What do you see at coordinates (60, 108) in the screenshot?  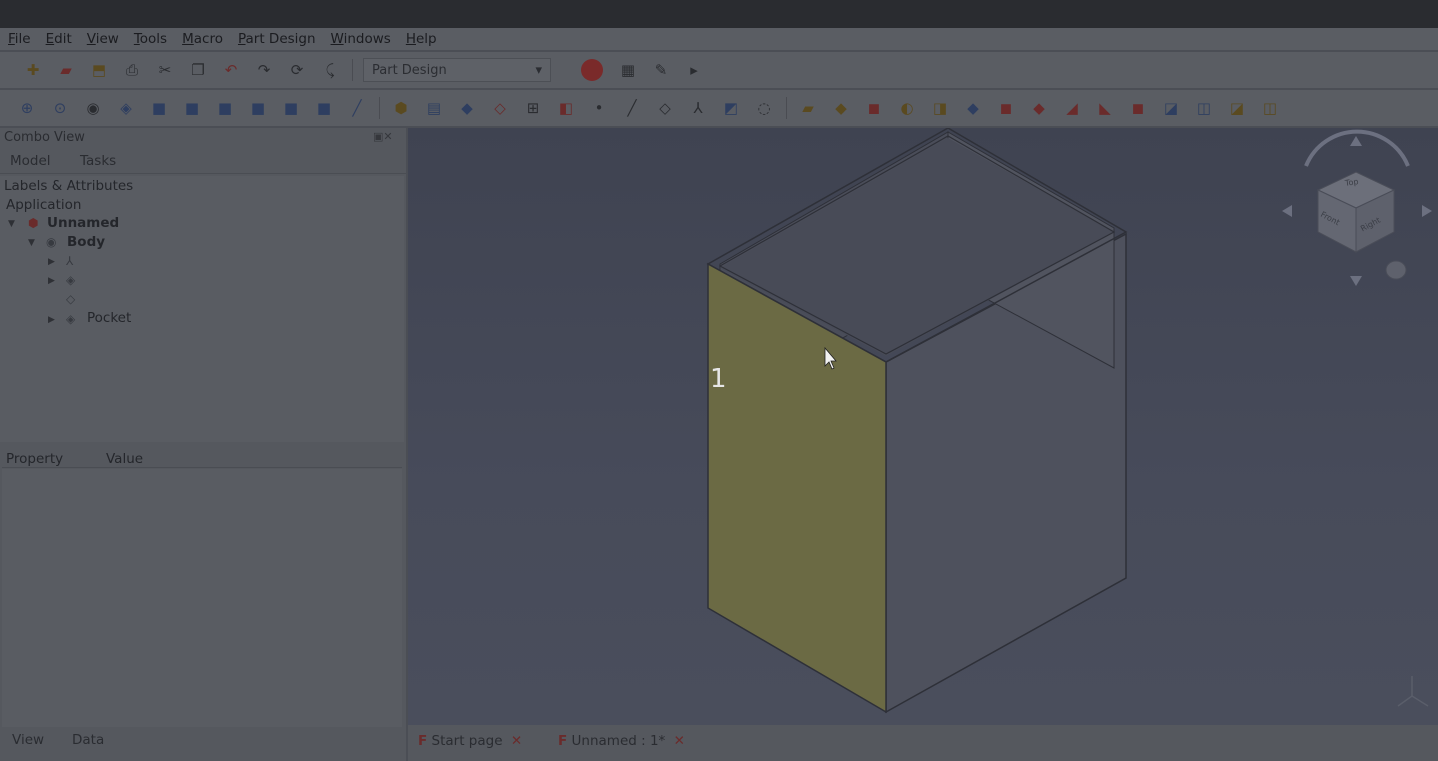 I see `fit-selection-icon: ⊙` at bounding box center [60, 108].